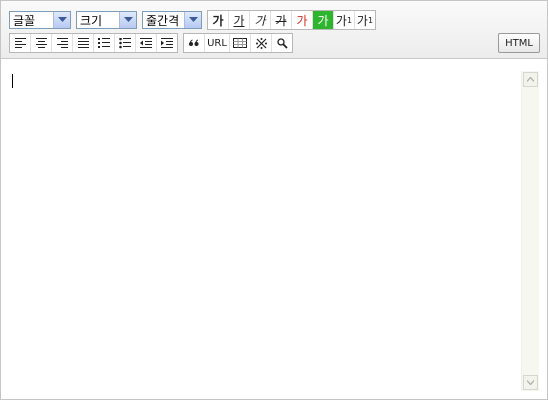 Image resolution: width=548 pixels, height=400 pixels. I want to click on italic-label: 가, so click(260, 20).